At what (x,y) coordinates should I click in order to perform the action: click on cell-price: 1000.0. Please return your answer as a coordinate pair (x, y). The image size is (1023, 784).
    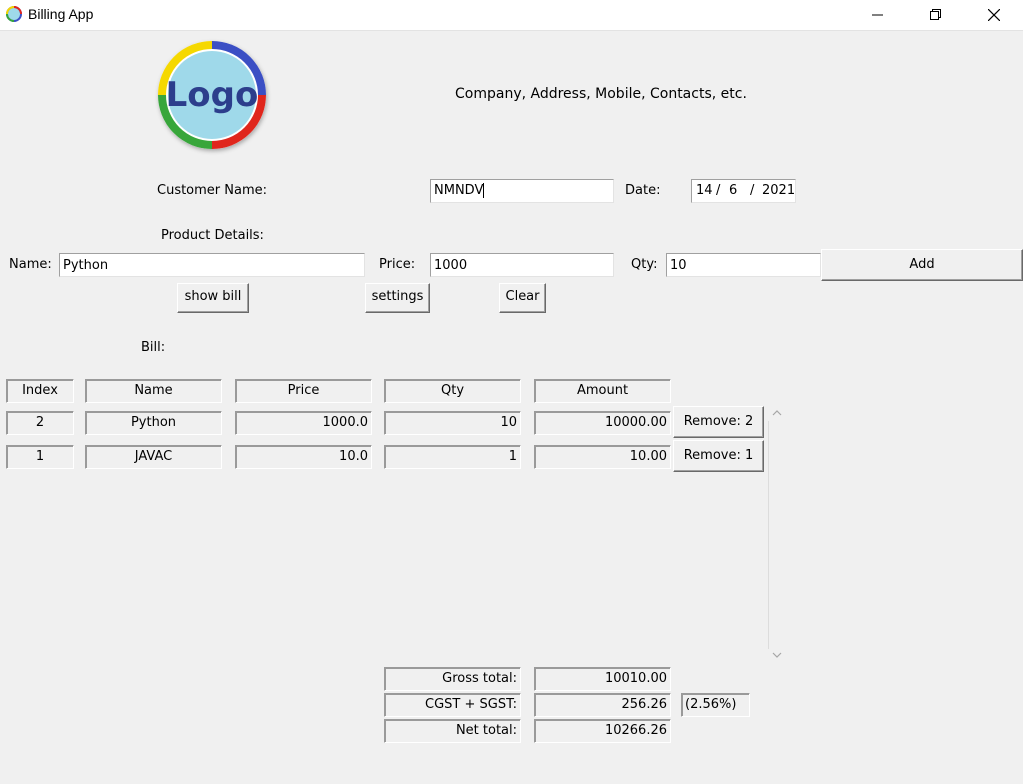
    Looking at the image, I should click on (303, 423).